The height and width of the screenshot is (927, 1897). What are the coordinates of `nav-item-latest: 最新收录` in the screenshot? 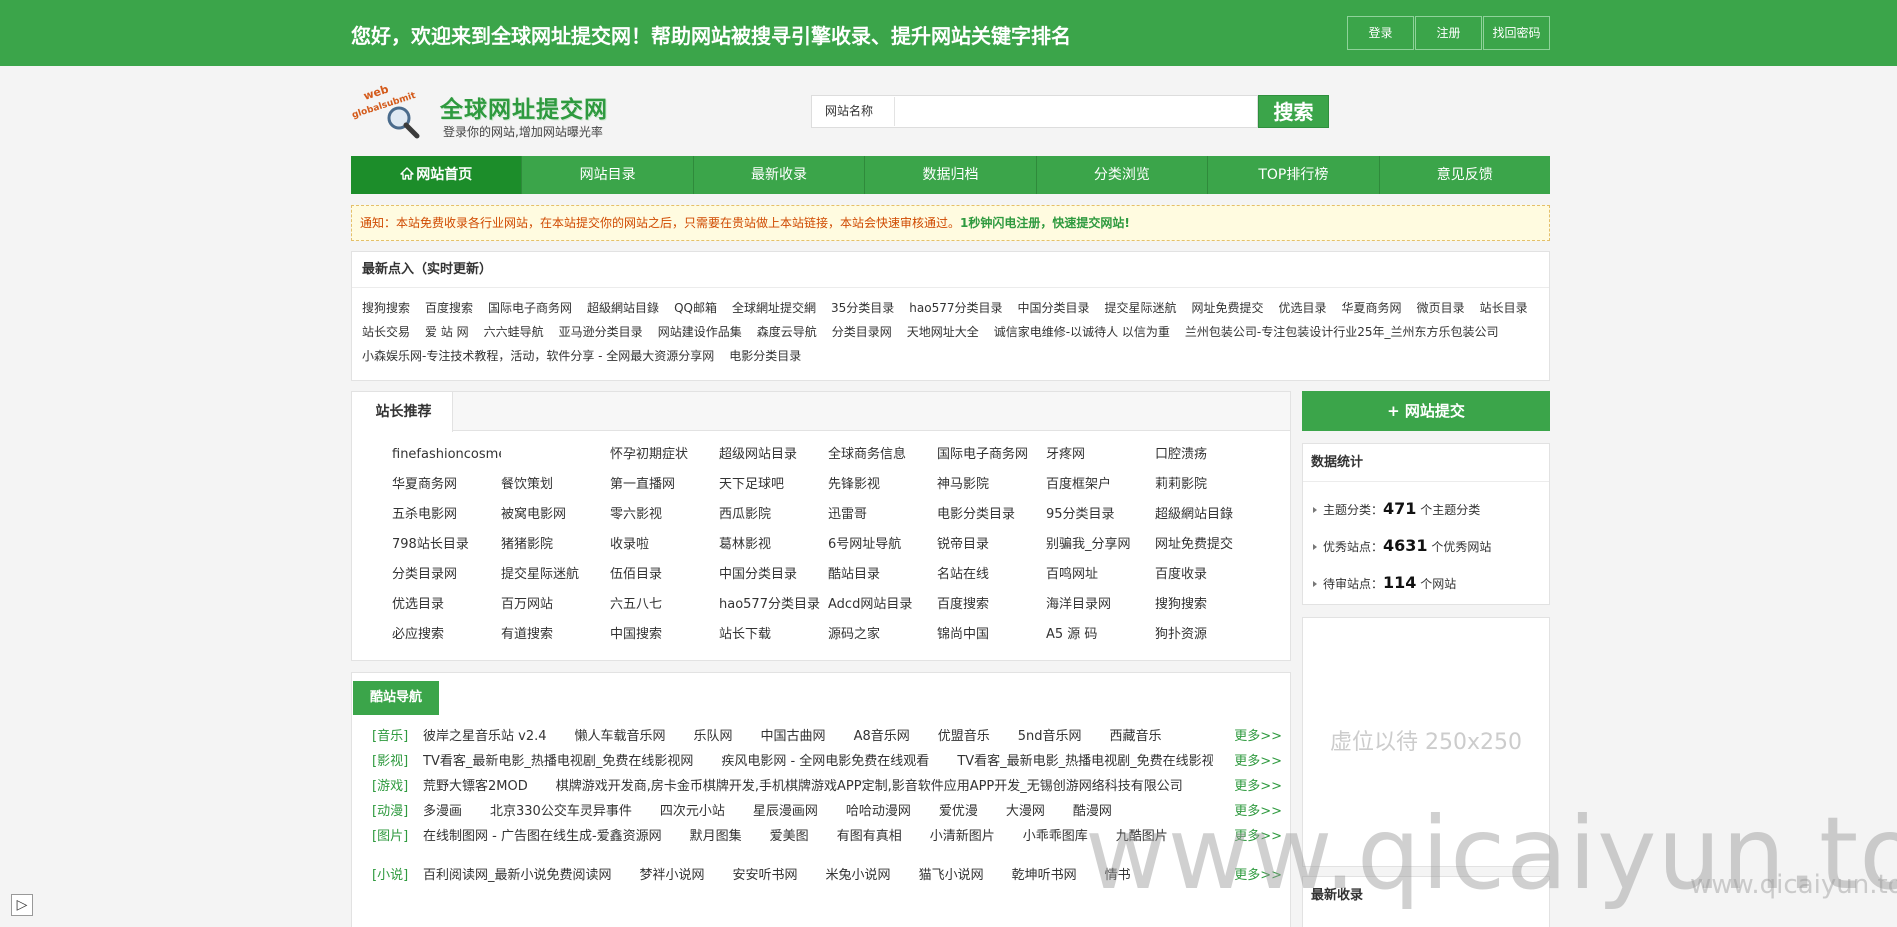 It's located at (780, 175).